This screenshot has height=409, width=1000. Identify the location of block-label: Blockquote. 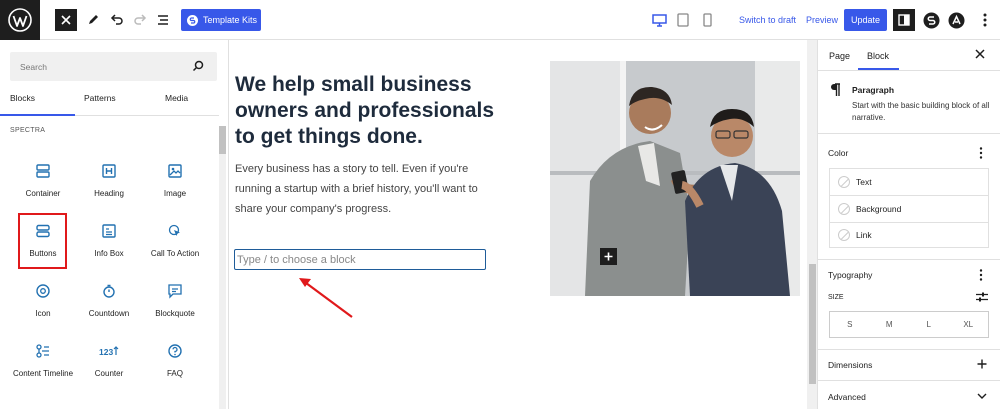
(175, 313).